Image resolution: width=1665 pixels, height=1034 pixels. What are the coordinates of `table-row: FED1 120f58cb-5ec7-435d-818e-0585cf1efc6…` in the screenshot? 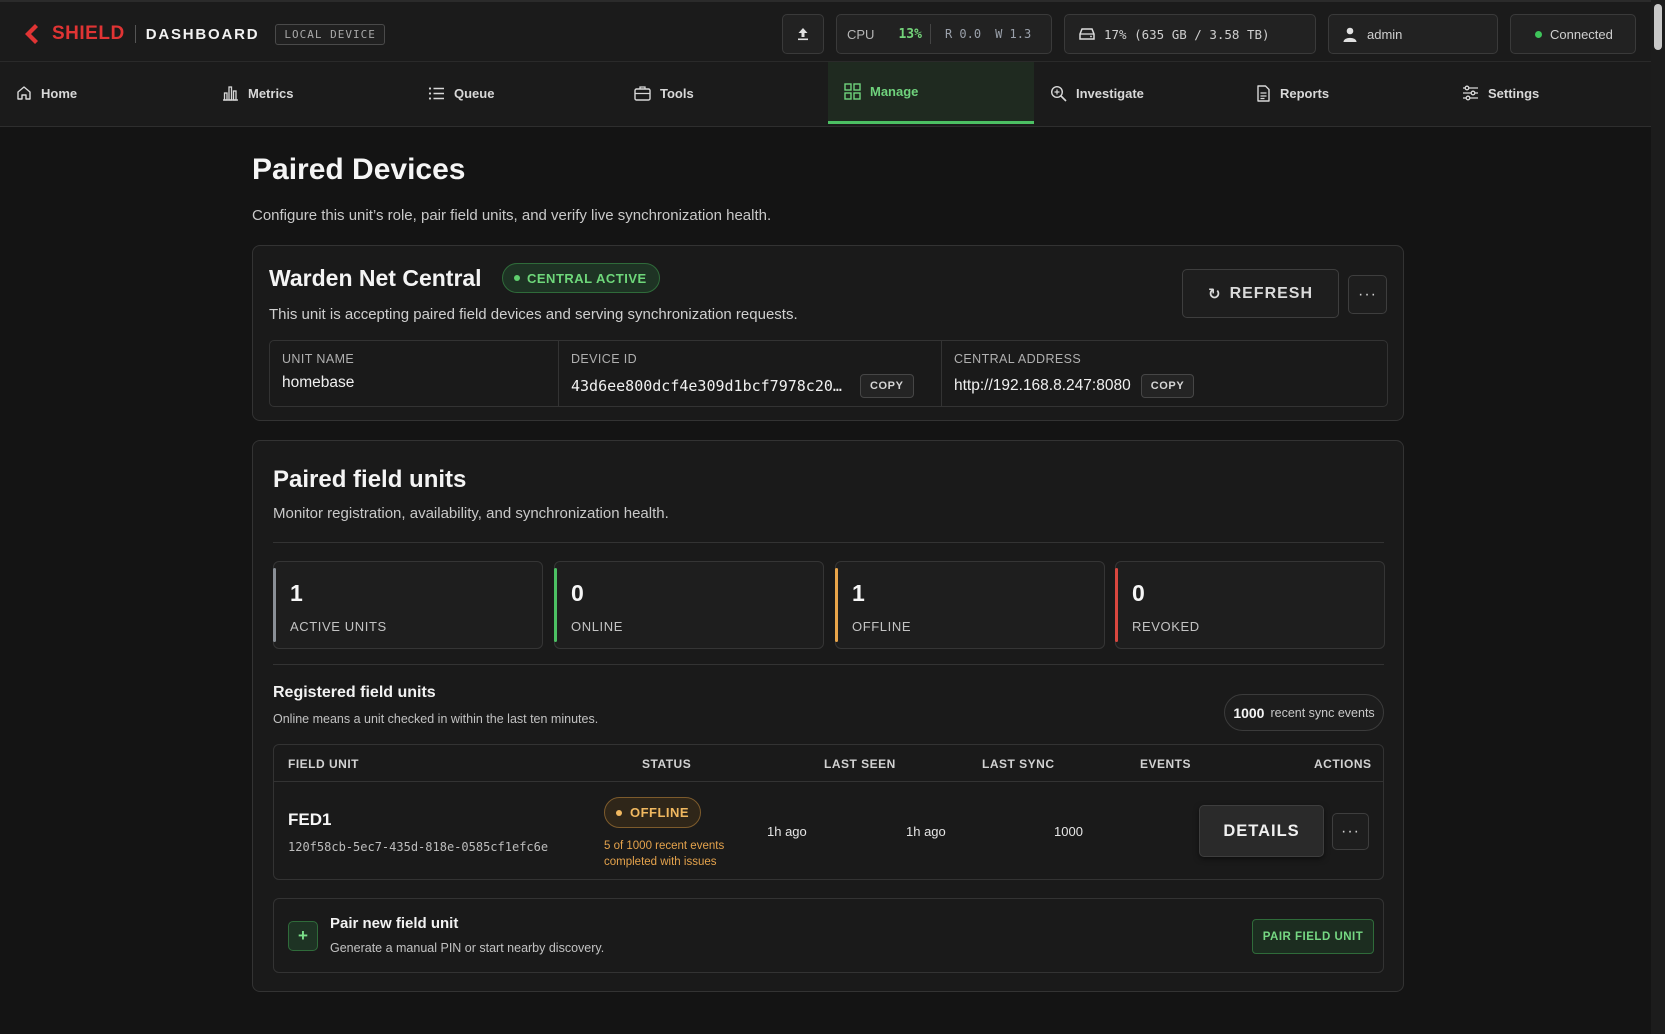 It's located at (828, 831).